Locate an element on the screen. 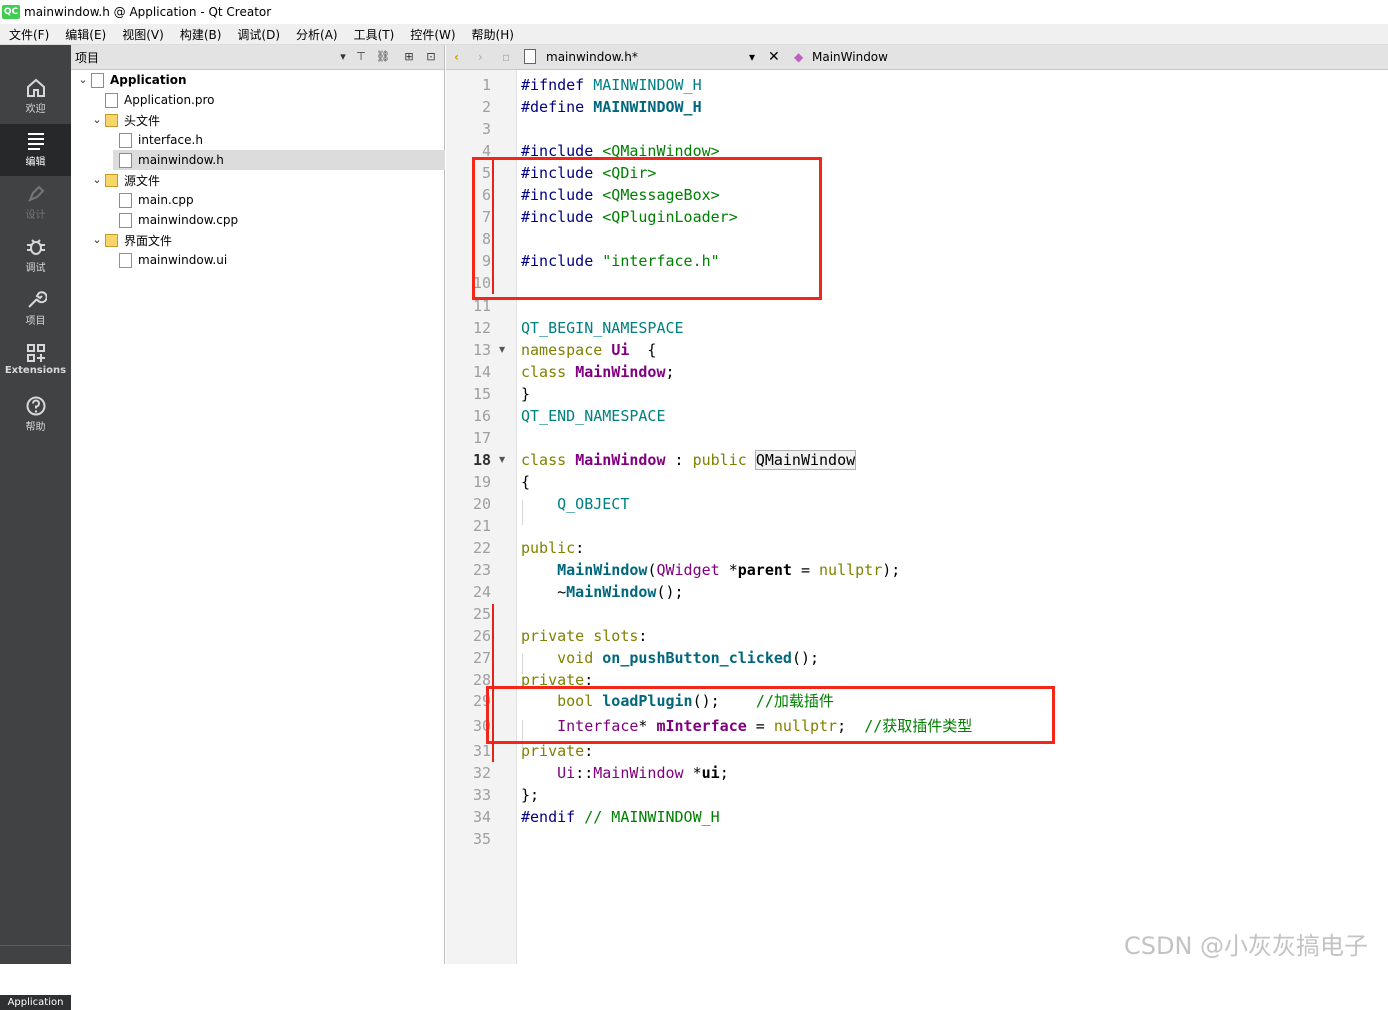 The height and width of the screenshot is (1010, 1388). code-line: ~MainWindow(); is located at coordinates (602, 592).